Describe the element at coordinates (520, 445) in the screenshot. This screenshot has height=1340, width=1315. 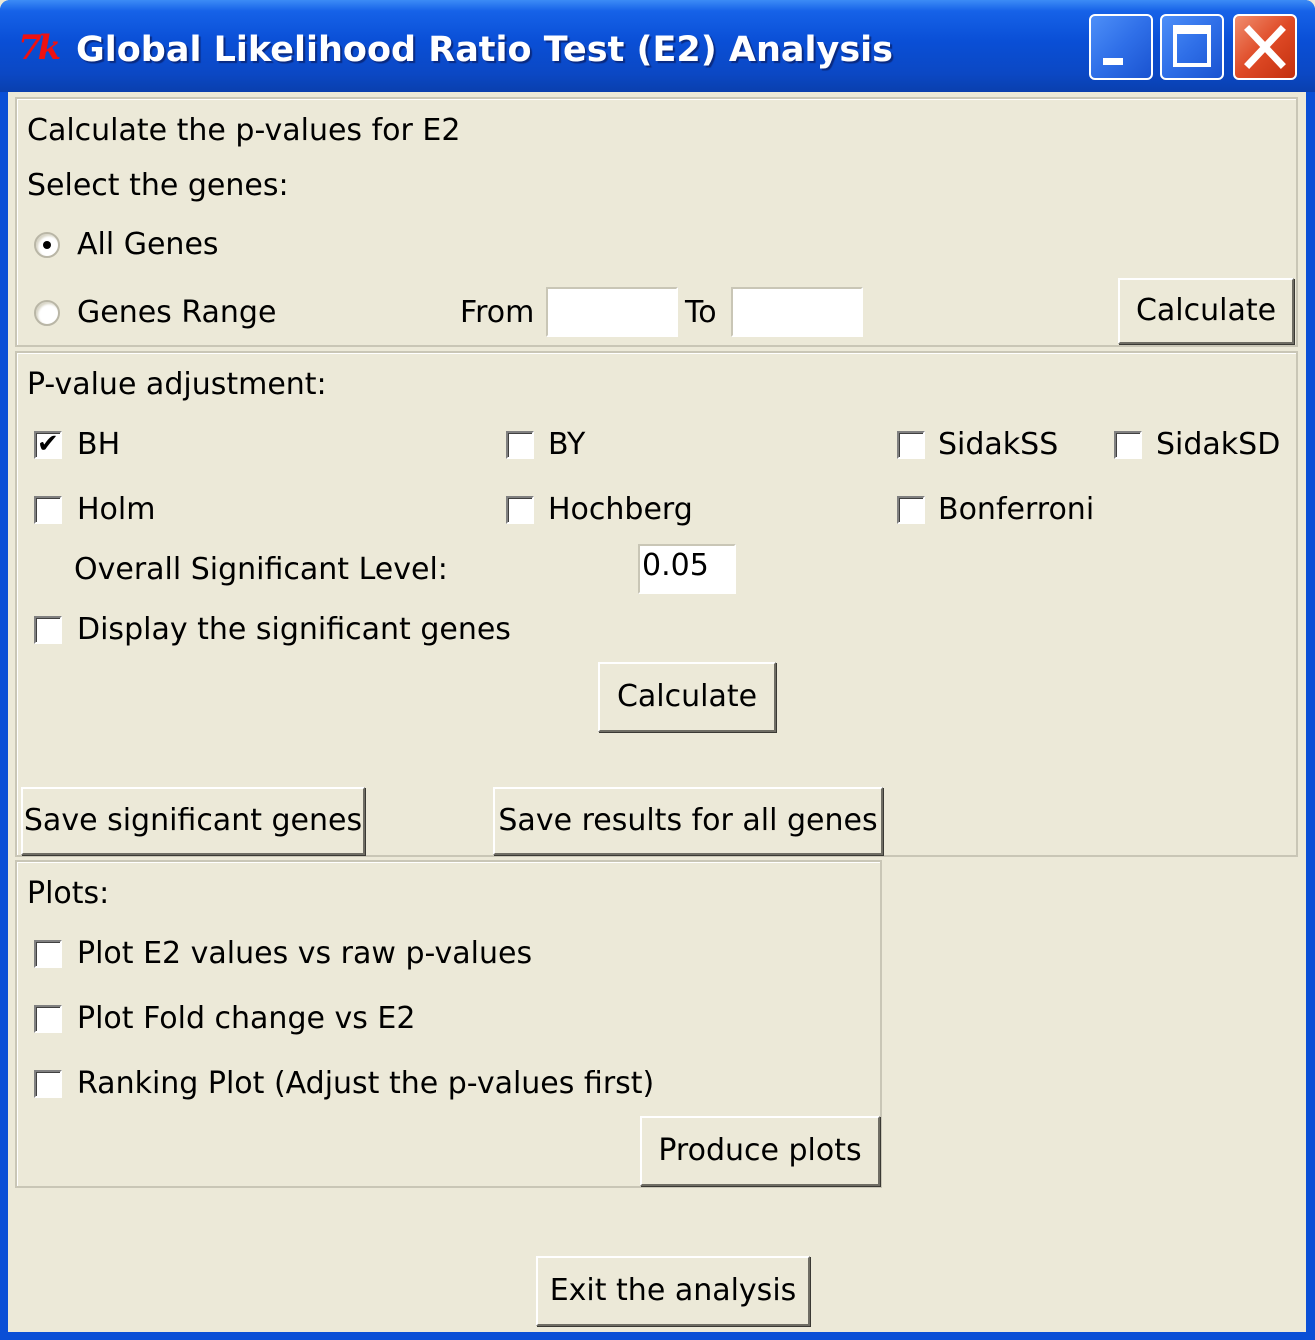
I see `by-checkbox` at that location.